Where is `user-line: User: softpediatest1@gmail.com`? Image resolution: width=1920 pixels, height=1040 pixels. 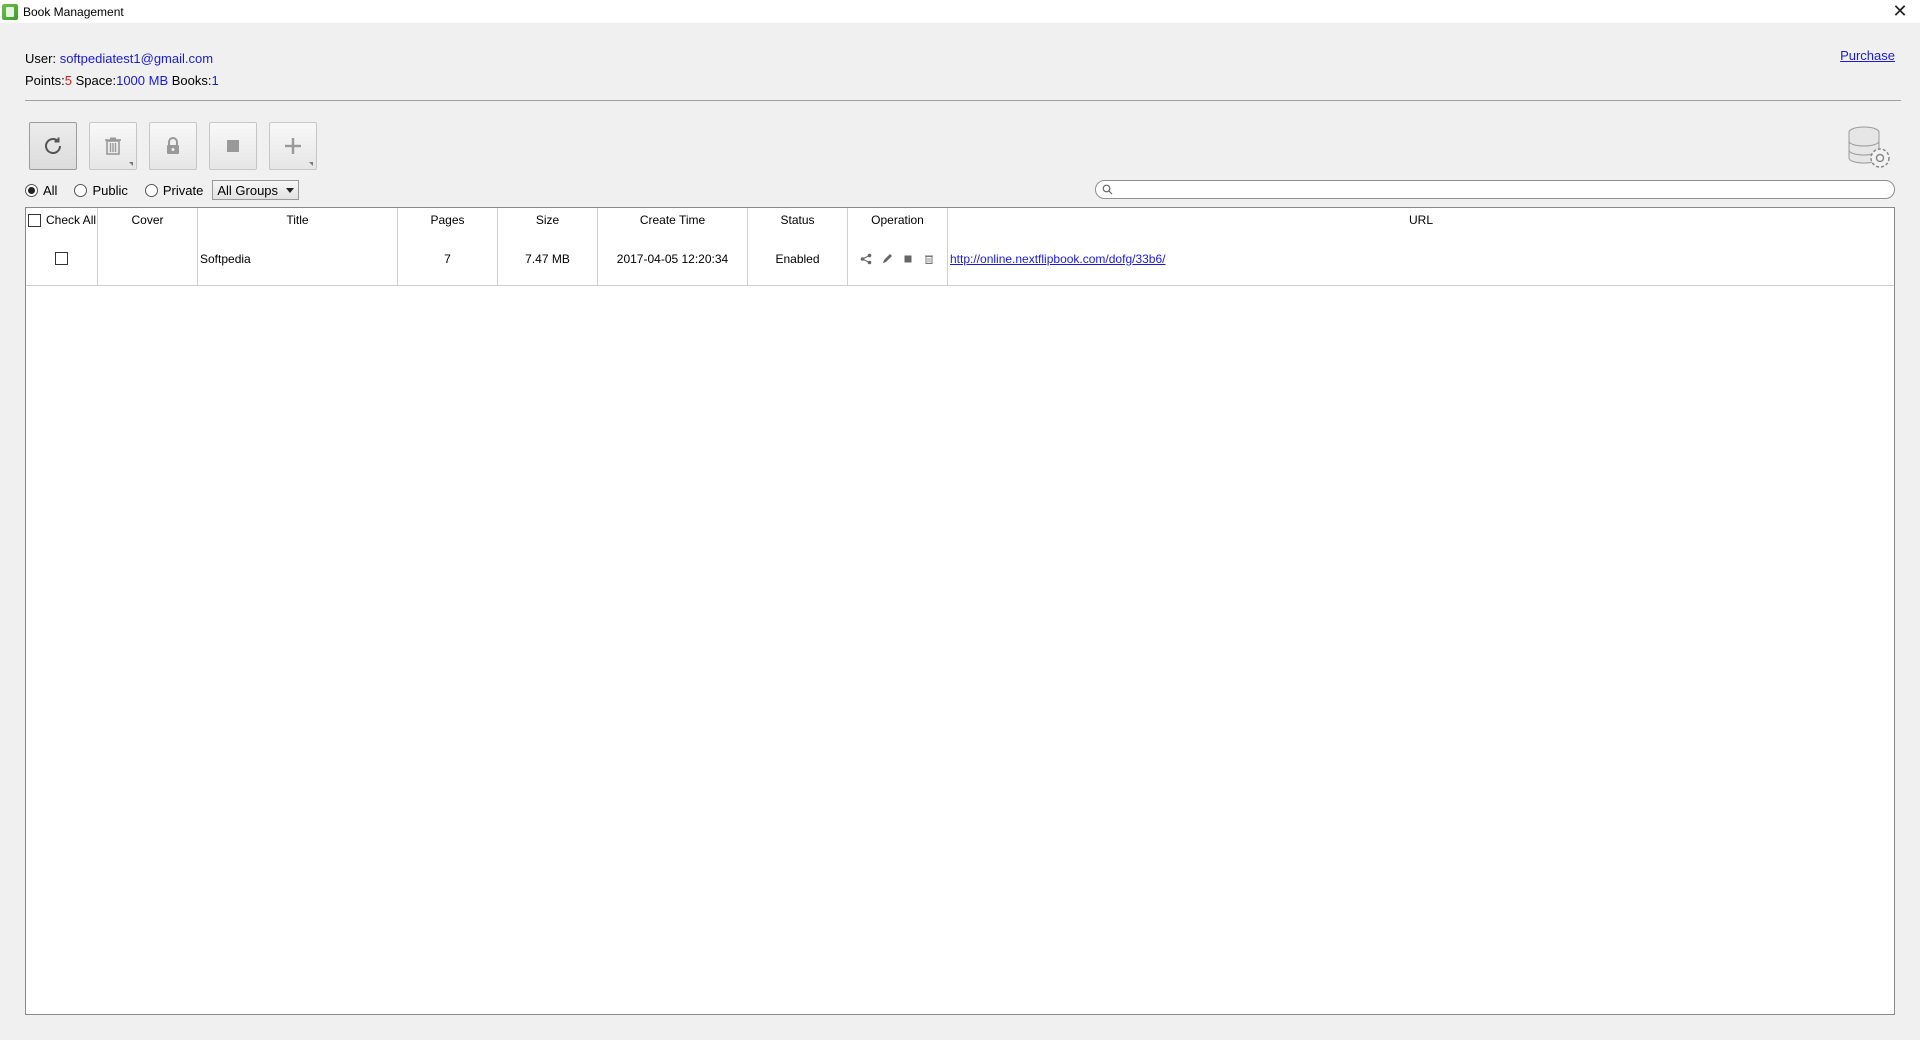 user-line: User: softpediatest1@gmail.com is located at coordinates (122, 59).